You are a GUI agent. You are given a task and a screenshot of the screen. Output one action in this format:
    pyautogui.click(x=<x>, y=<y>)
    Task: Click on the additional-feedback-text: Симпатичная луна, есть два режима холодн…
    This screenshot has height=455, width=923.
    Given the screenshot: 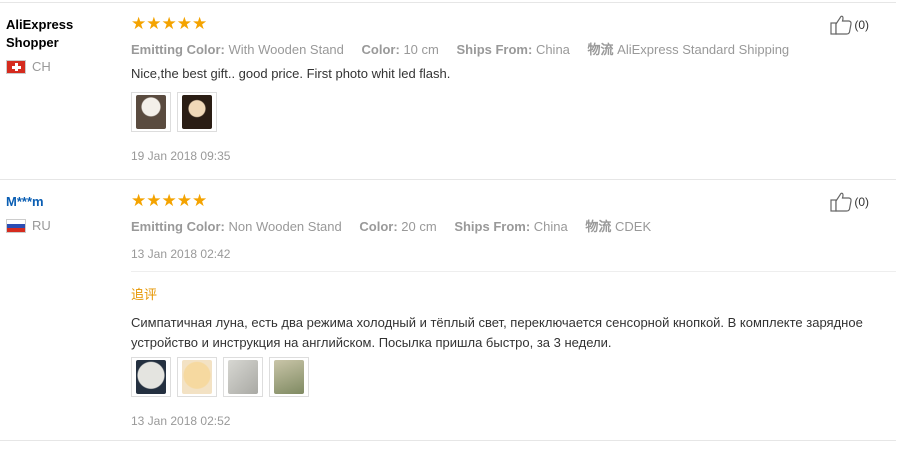 What is the action you would take?
    pyautogui.click(x=497, y=333)
    